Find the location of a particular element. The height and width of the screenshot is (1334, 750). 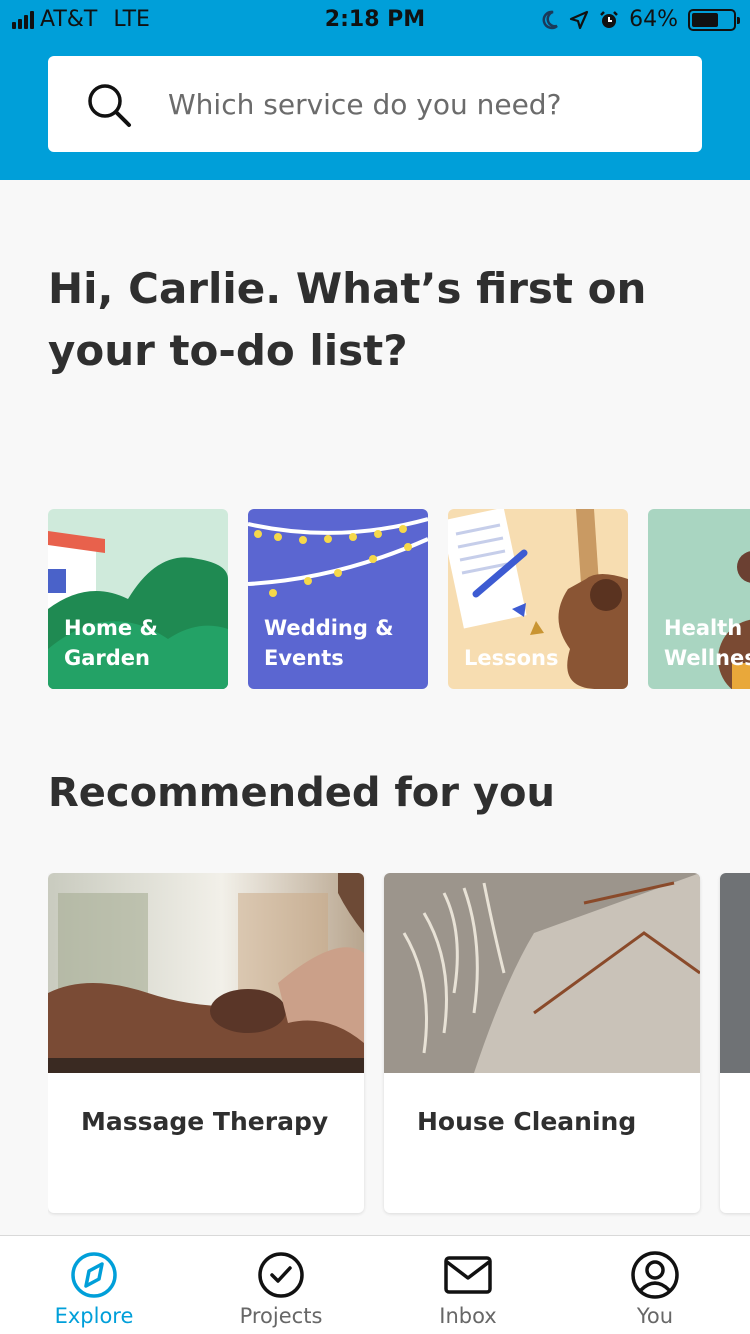

tab-explore: Explore is located at coordinates (94, 1285).